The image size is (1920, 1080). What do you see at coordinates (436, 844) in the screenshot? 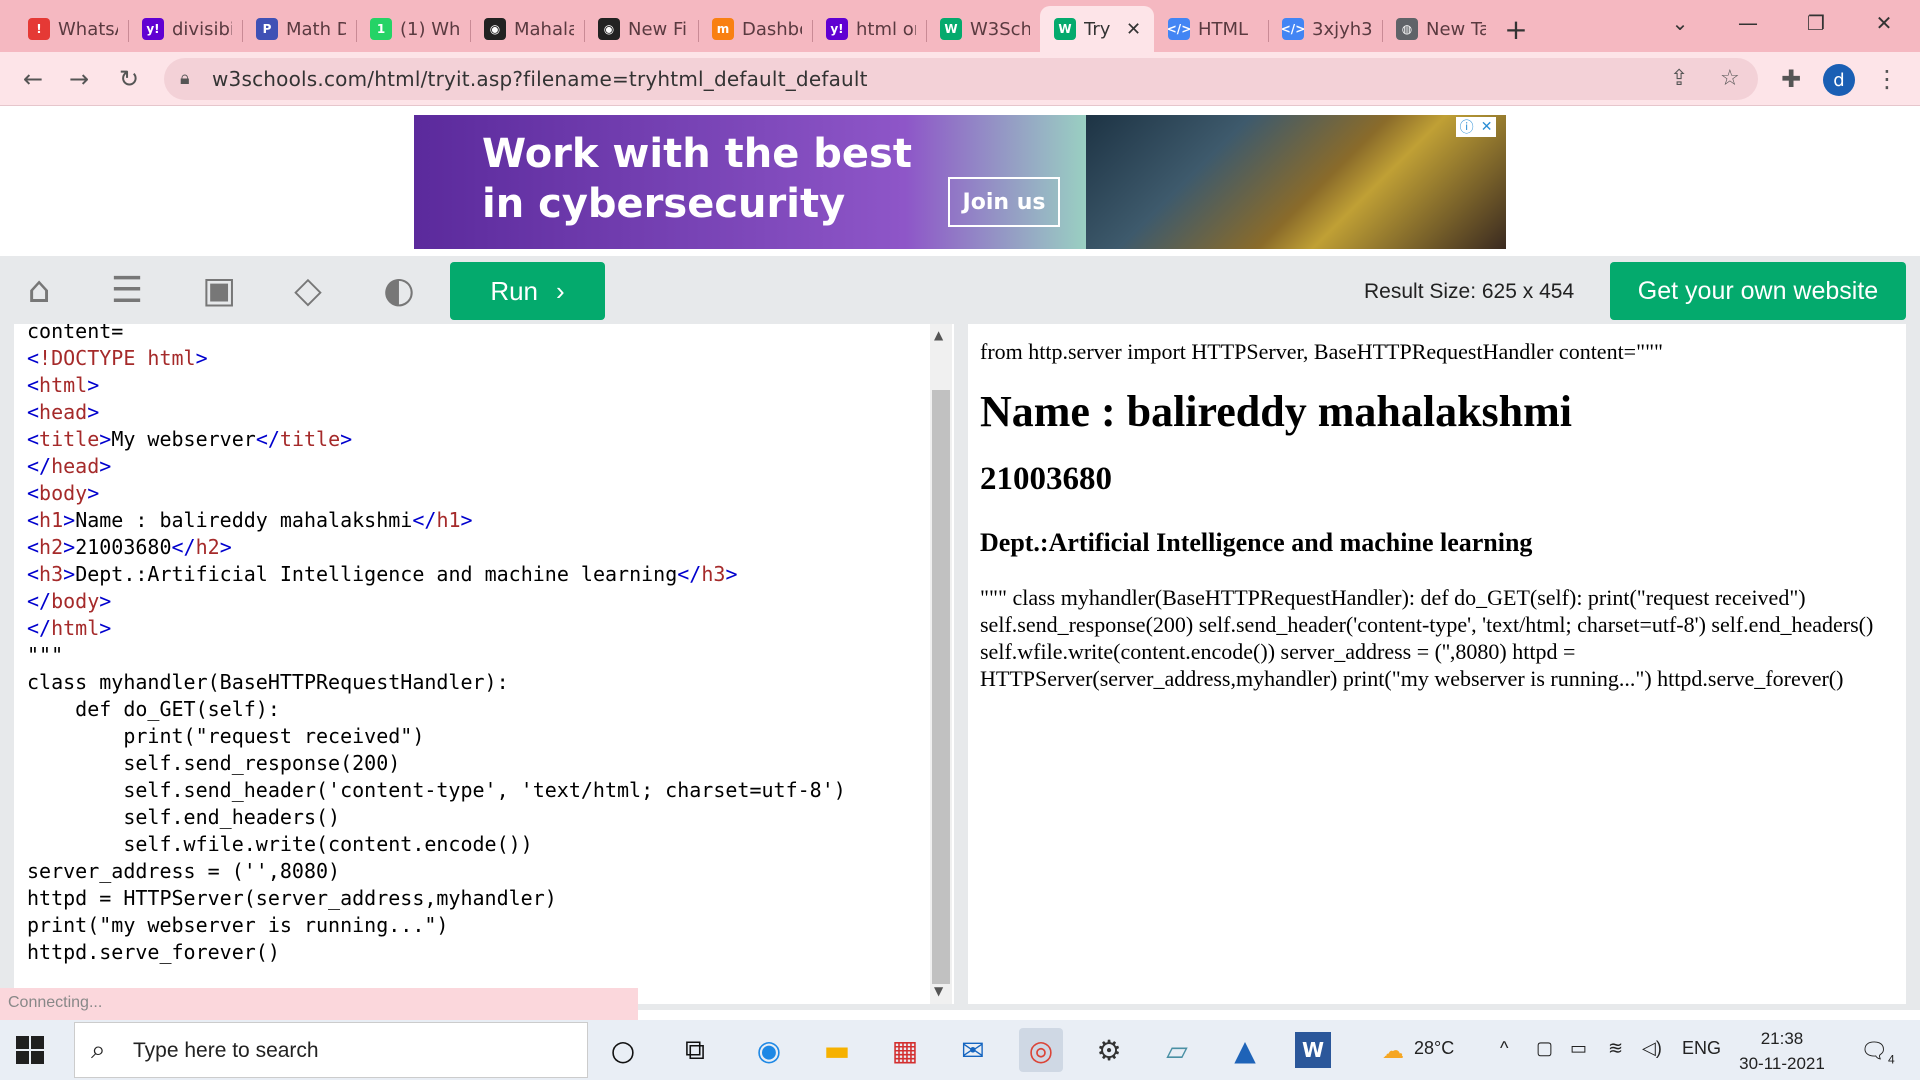
I see `code-line: self.wfile.write(content.encode())` at bounding box center [436, 844].